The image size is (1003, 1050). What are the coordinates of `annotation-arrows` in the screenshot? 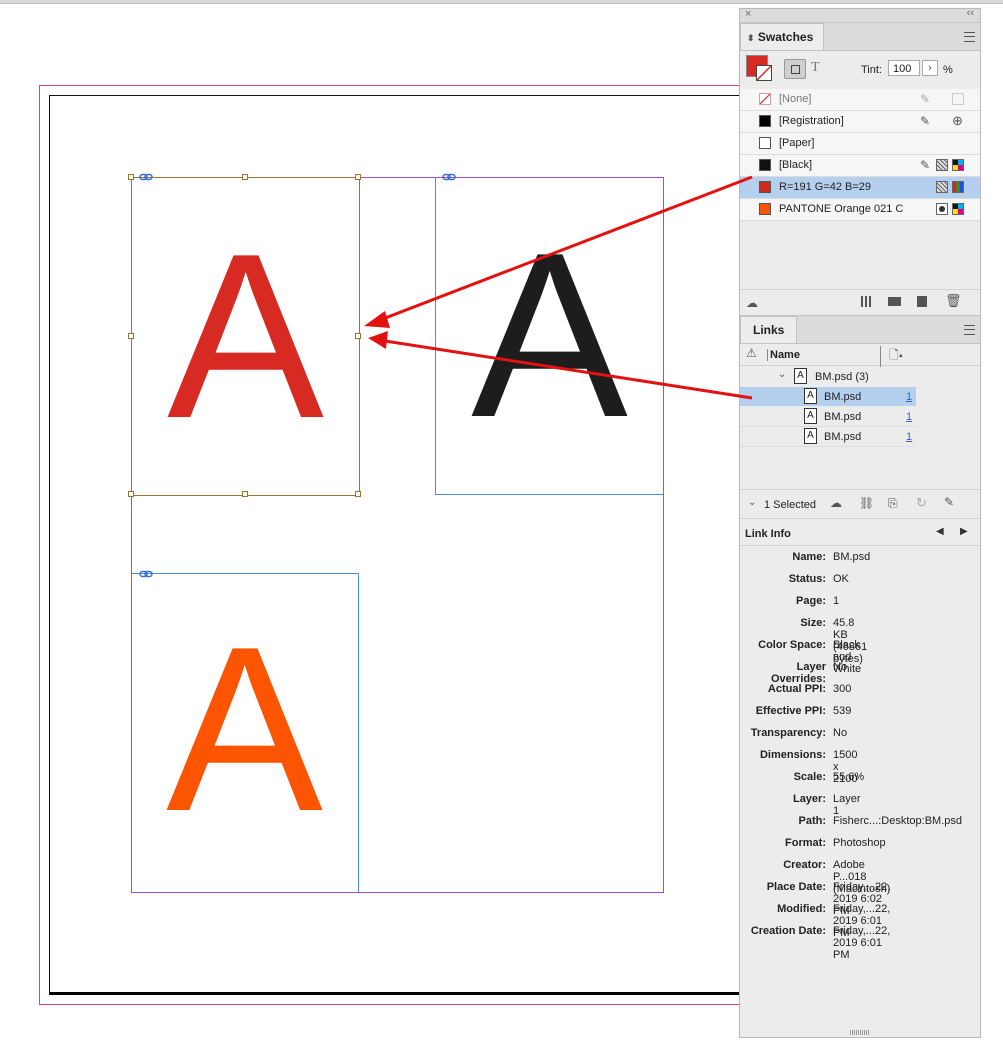 It's located at (558, 287).